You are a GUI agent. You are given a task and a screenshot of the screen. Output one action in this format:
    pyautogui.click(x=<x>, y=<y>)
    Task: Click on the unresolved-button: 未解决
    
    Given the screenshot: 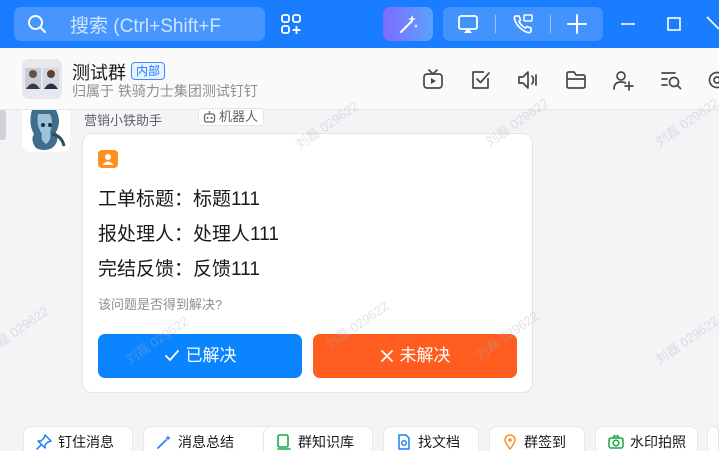 What is the action you would take?
    pyautogui.click(x=415, y=356)
    